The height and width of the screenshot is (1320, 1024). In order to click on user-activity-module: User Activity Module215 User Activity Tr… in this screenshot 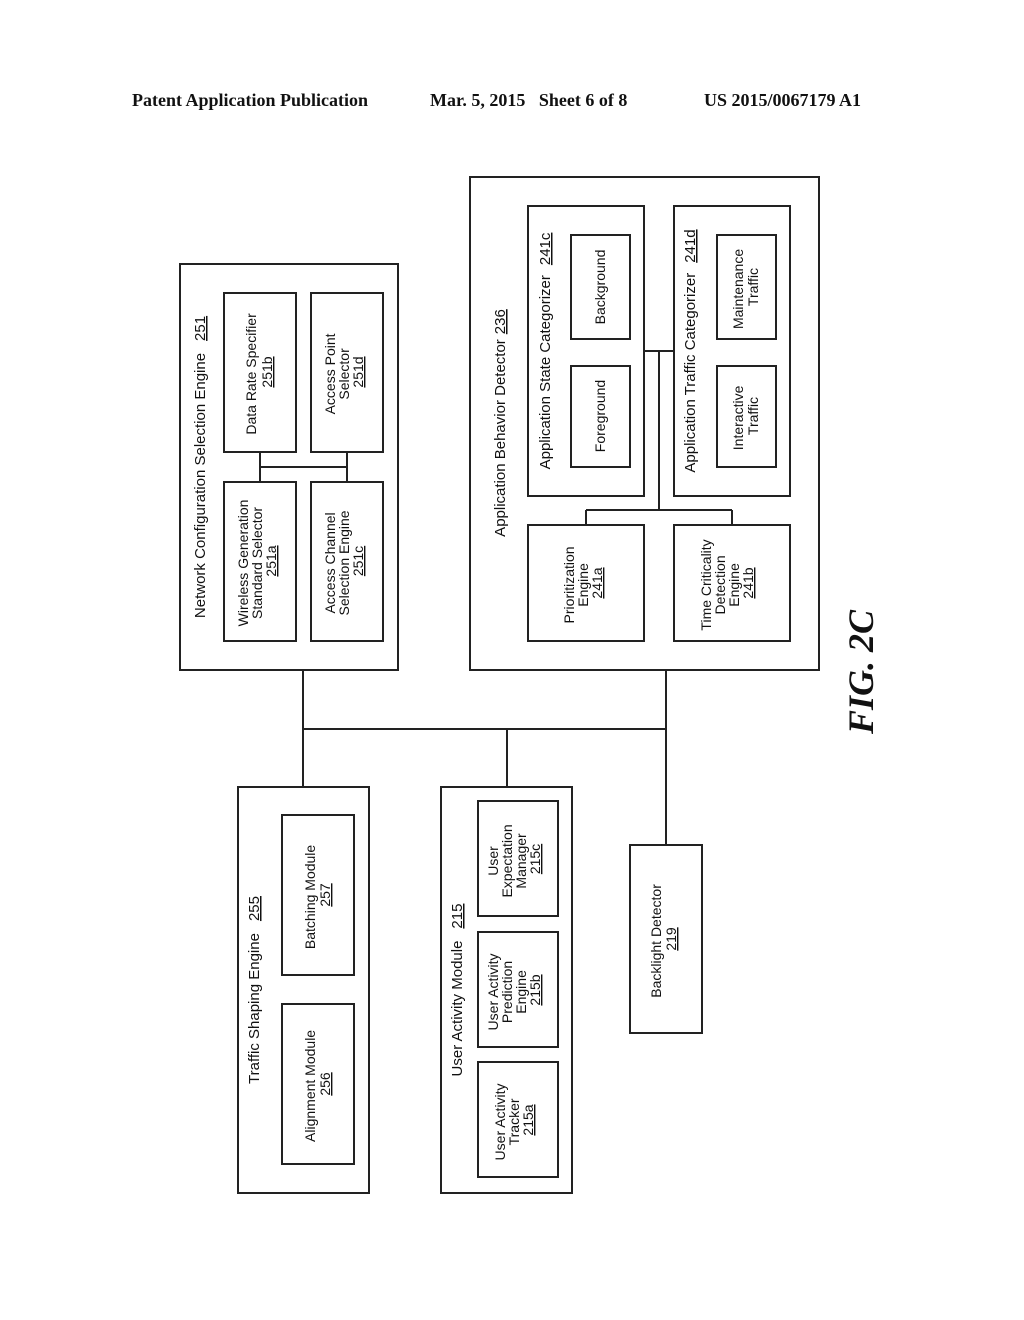, I will do `click(506, 990)`.